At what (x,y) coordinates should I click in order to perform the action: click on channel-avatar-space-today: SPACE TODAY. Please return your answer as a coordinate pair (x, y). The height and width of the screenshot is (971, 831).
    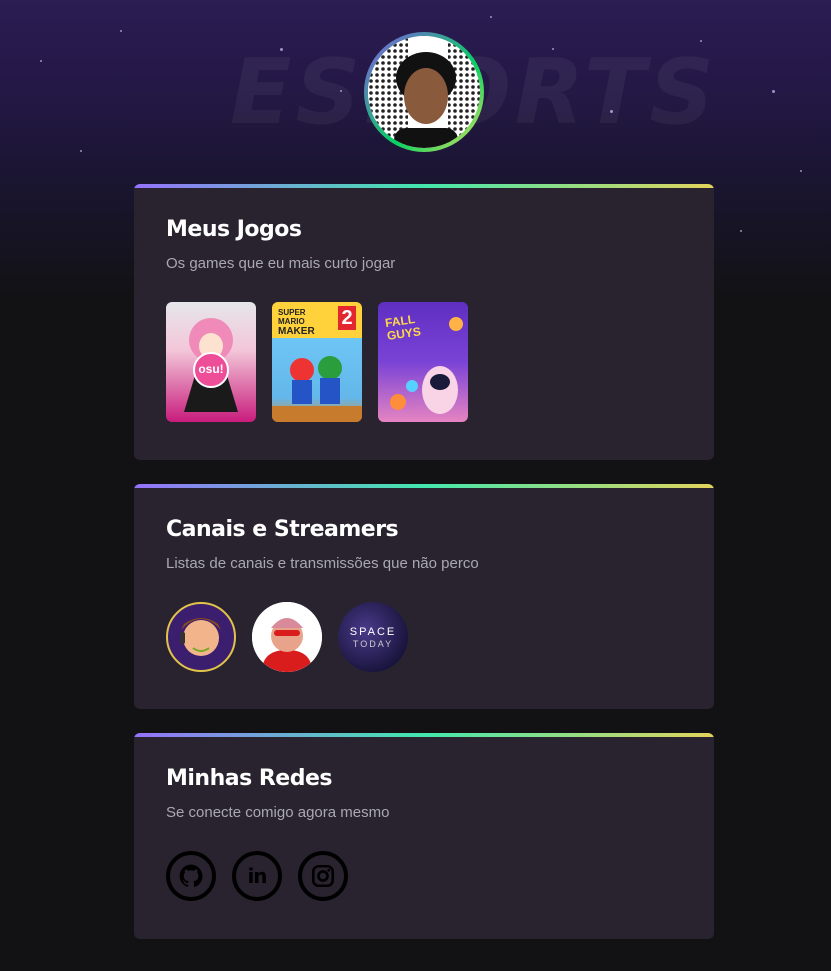
    Looking at the image, I should click on (373, 637).